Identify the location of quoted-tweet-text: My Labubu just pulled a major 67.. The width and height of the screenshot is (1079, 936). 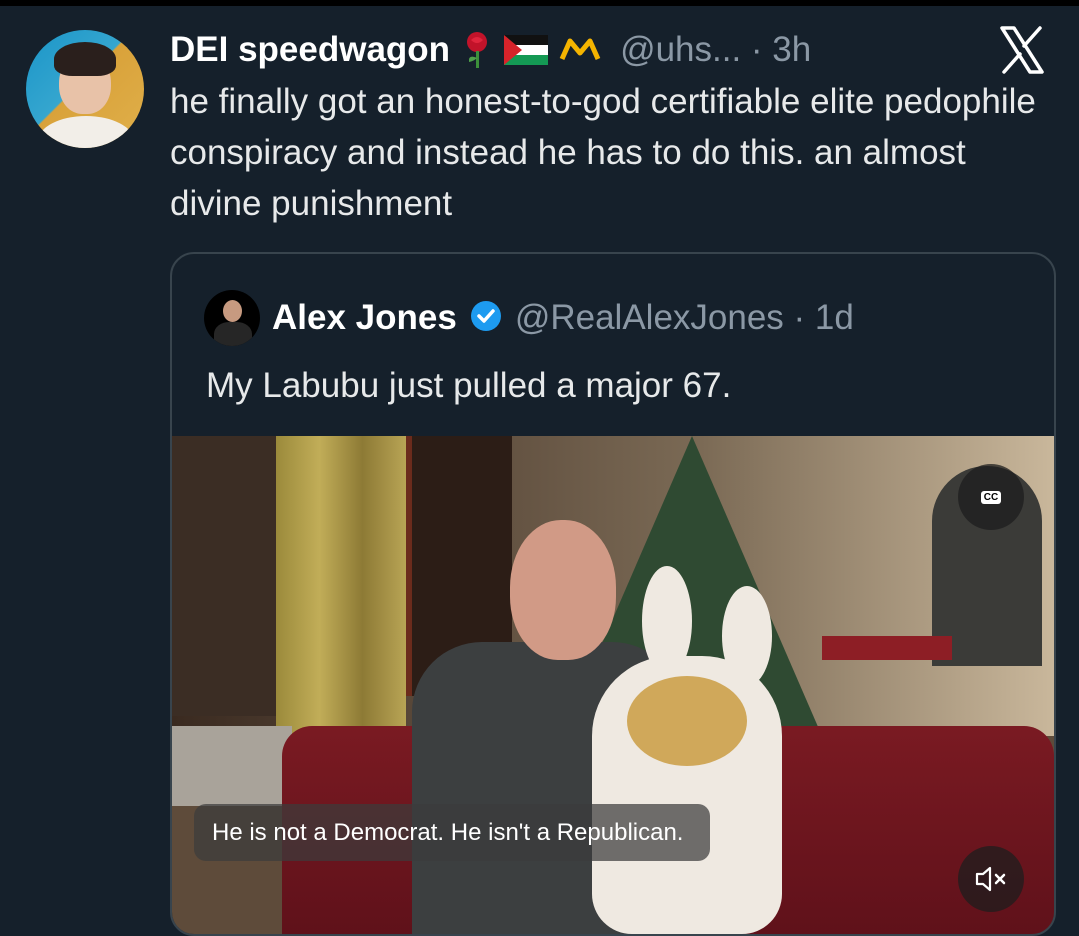
(469, 385).